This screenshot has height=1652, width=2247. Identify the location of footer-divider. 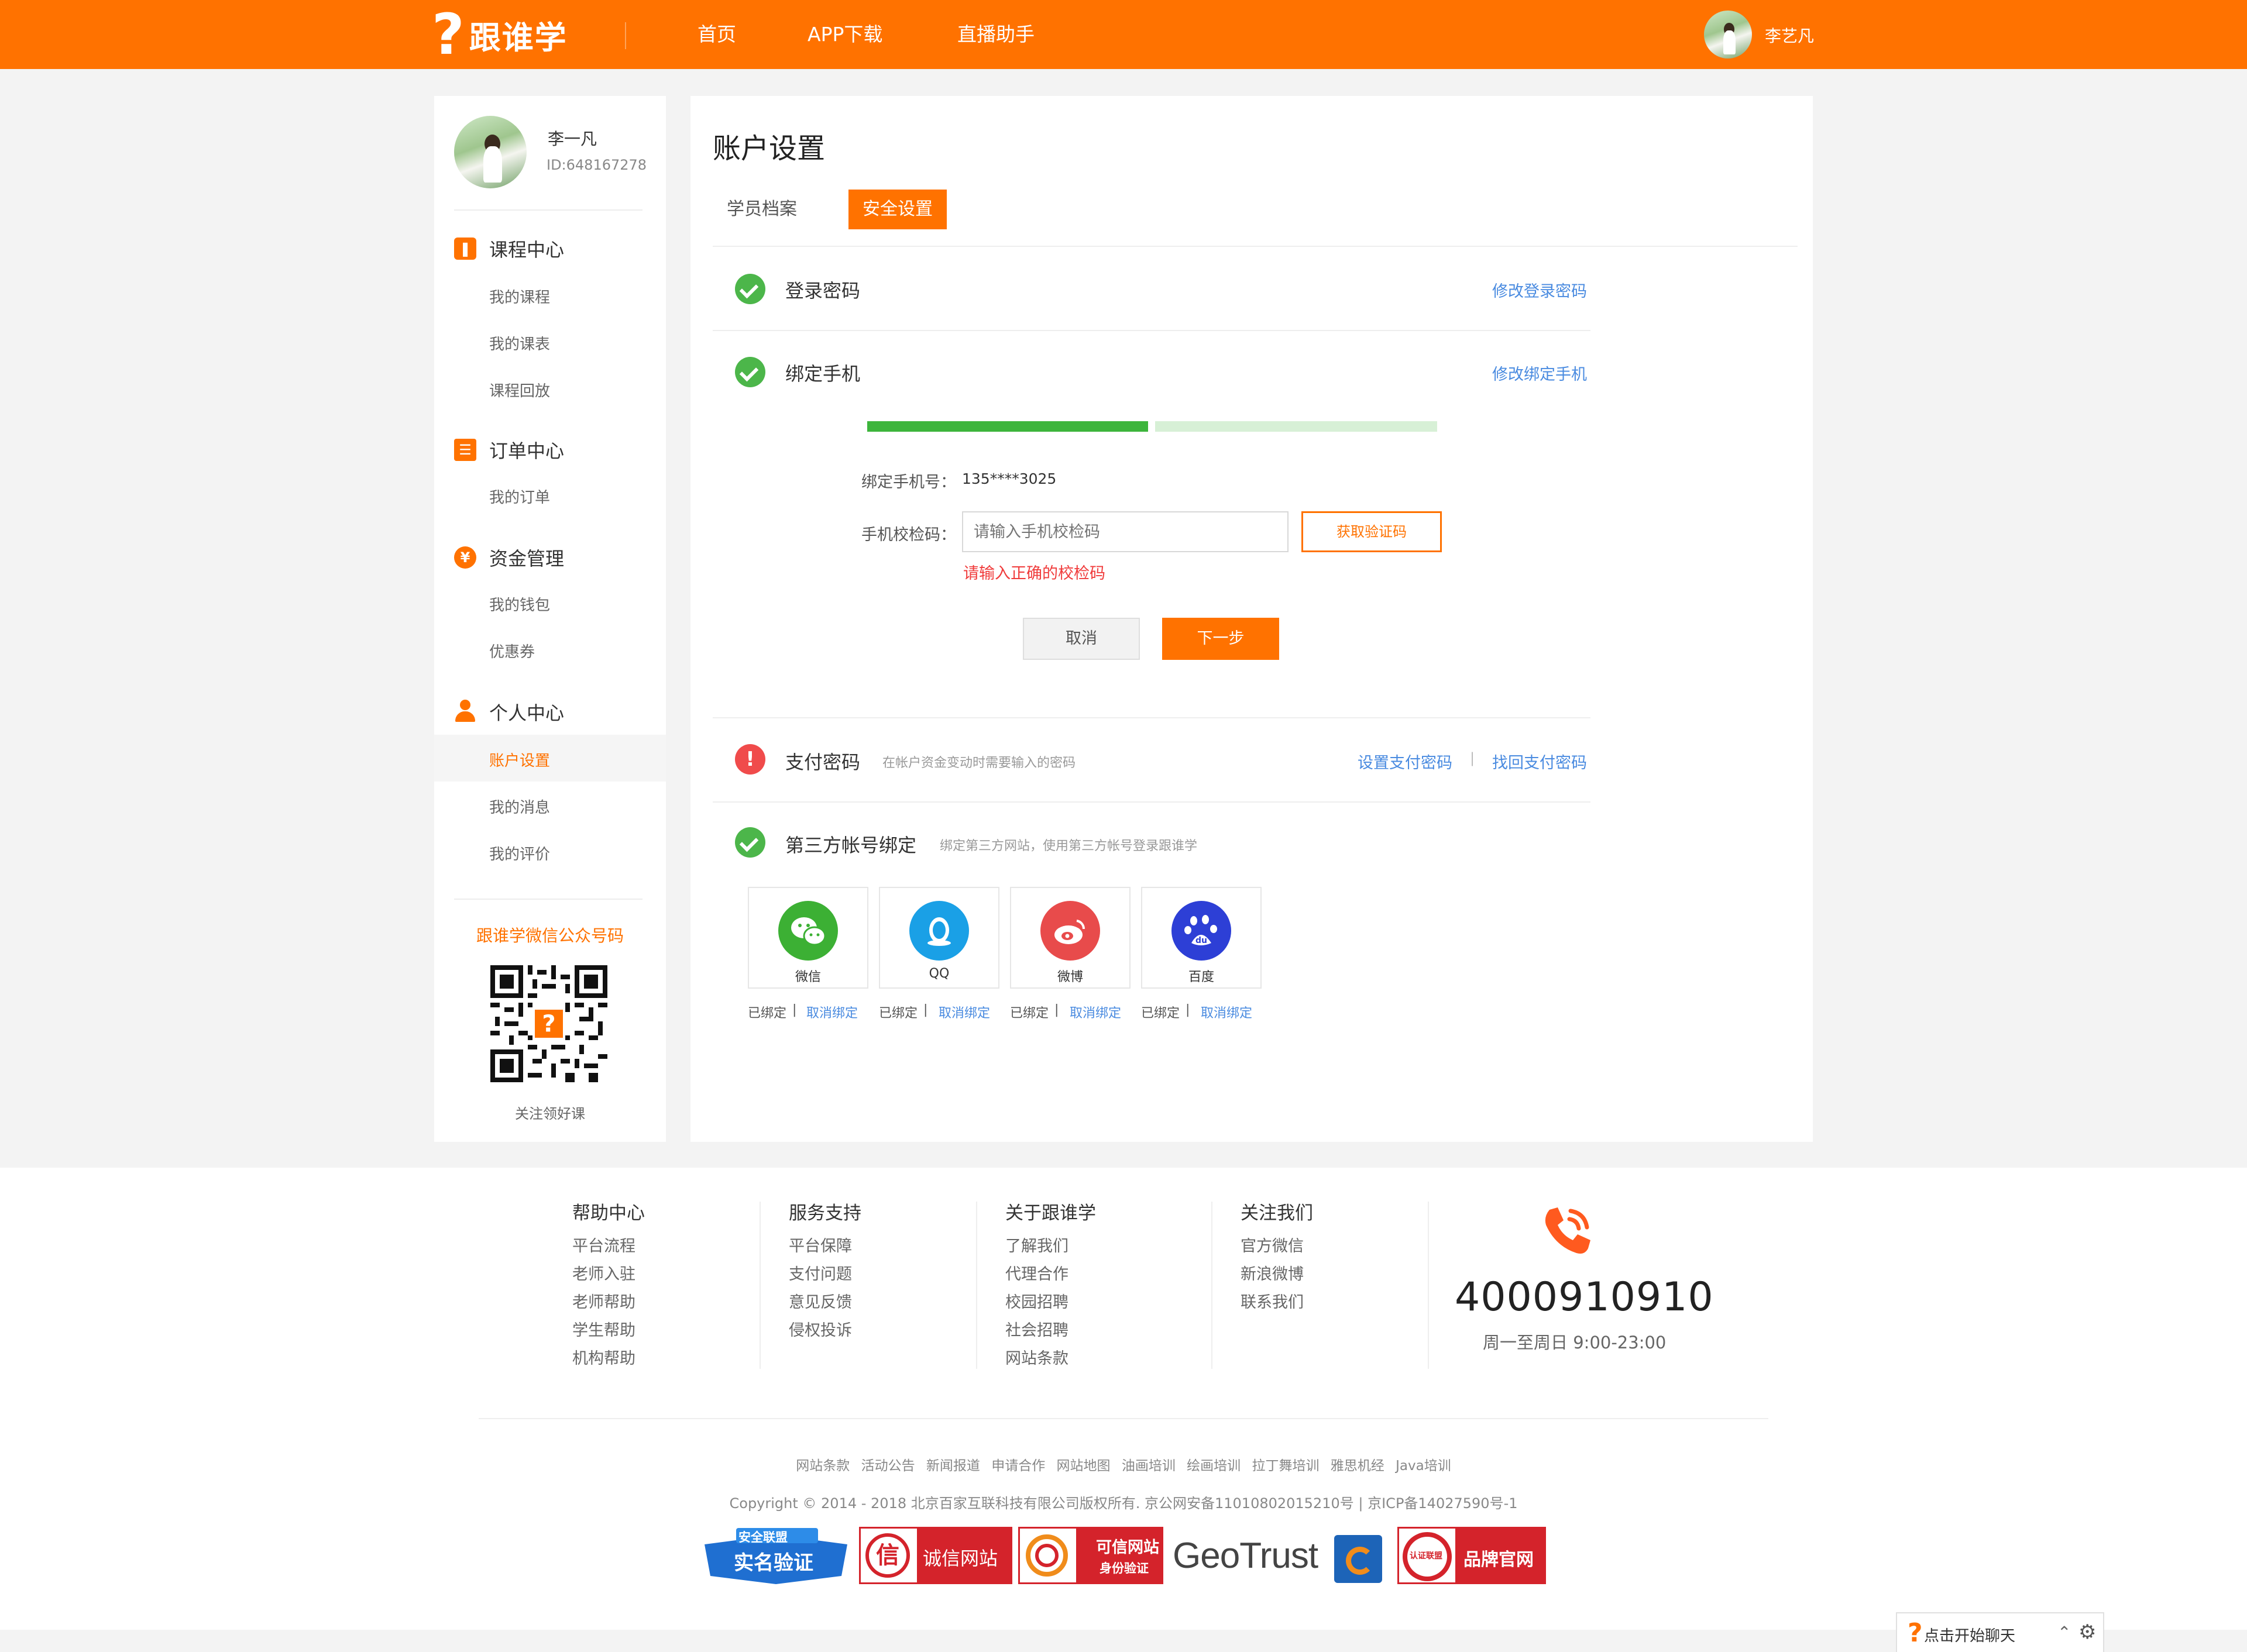
(760, 1285).